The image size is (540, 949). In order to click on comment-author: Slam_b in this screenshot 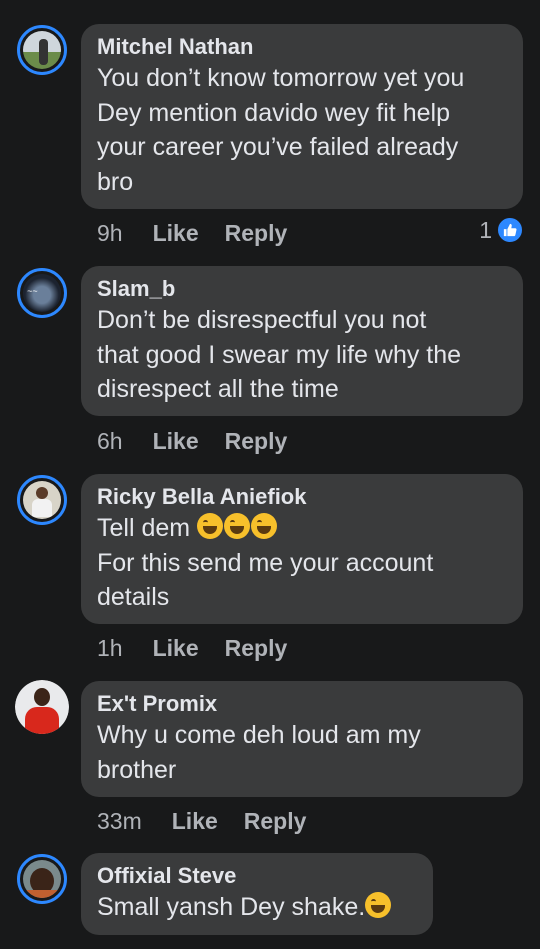, I will do `click(302, 289)`.